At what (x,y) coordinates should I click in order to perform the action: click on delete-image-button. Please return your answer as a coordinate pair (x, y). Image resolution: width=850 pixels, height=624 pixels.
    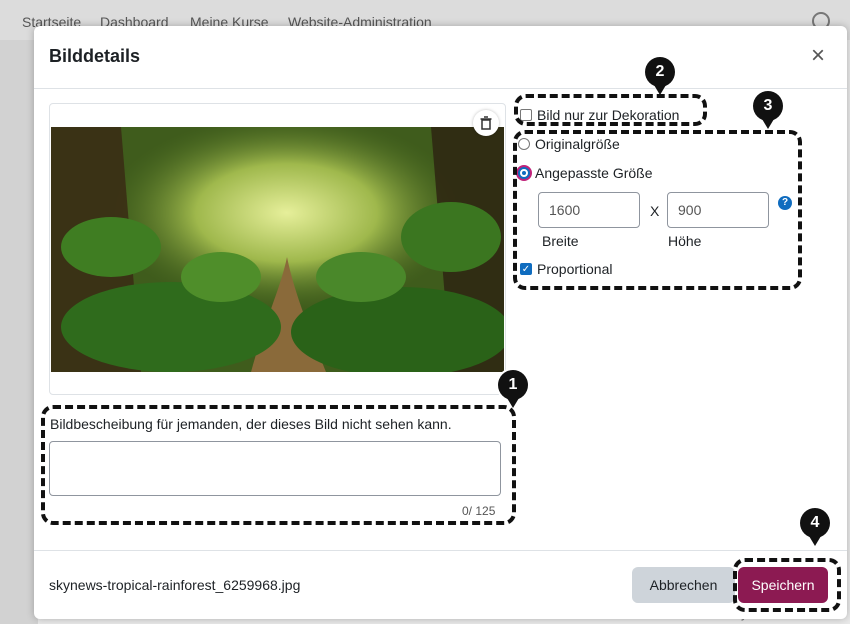
    Looking at the image, I should click on (486, 123).